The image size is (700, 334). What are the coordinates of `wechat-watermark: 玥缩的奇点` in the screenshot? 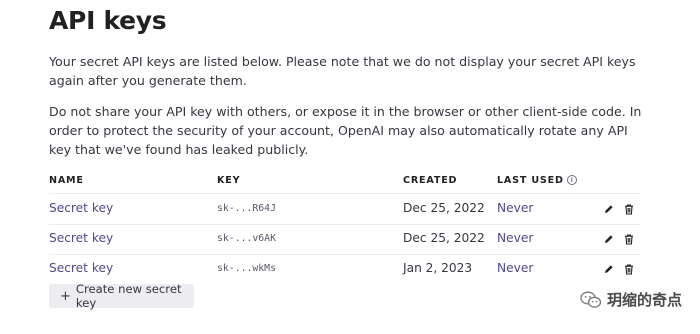 It's located at (631, 299).